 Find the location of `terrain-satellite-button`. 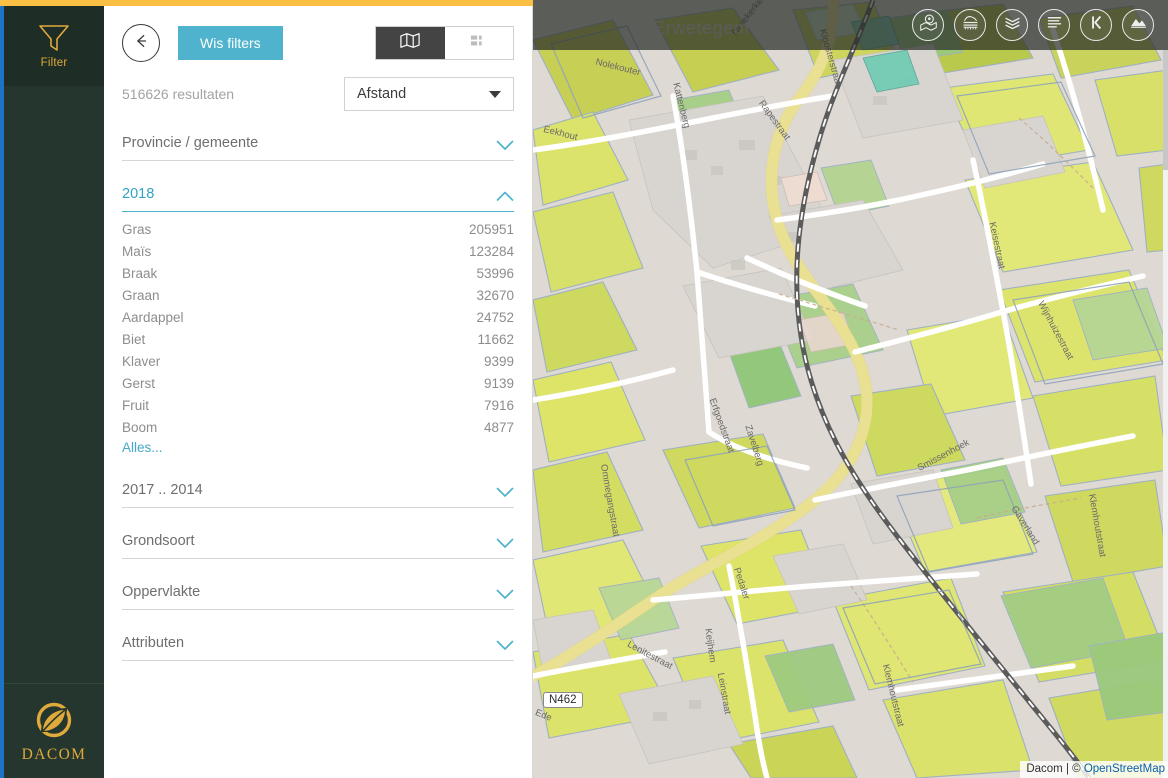

terrain-satellite-button is located at coordinates (1138, 25).